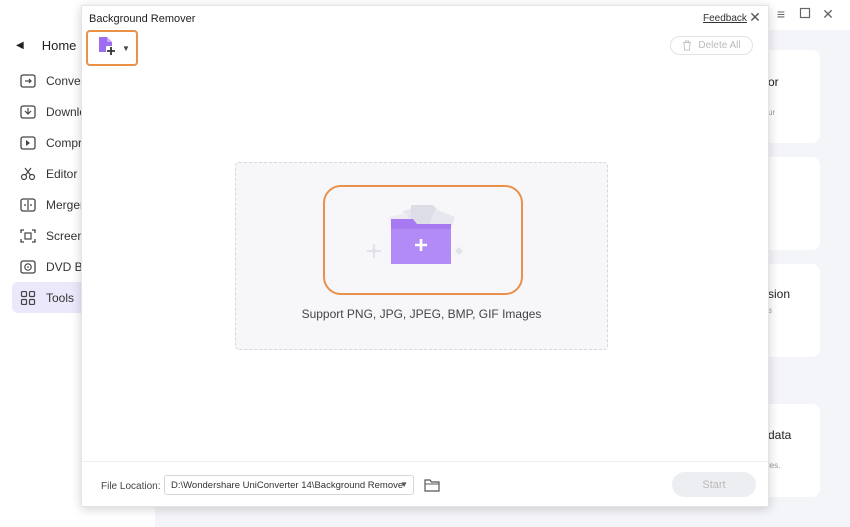 The height and width of the screenshot is (527, 850). What do you see at coordinates (773, 82) in the screenshot?
I see `tool-card-title: or` at bounding box center [773, 82].